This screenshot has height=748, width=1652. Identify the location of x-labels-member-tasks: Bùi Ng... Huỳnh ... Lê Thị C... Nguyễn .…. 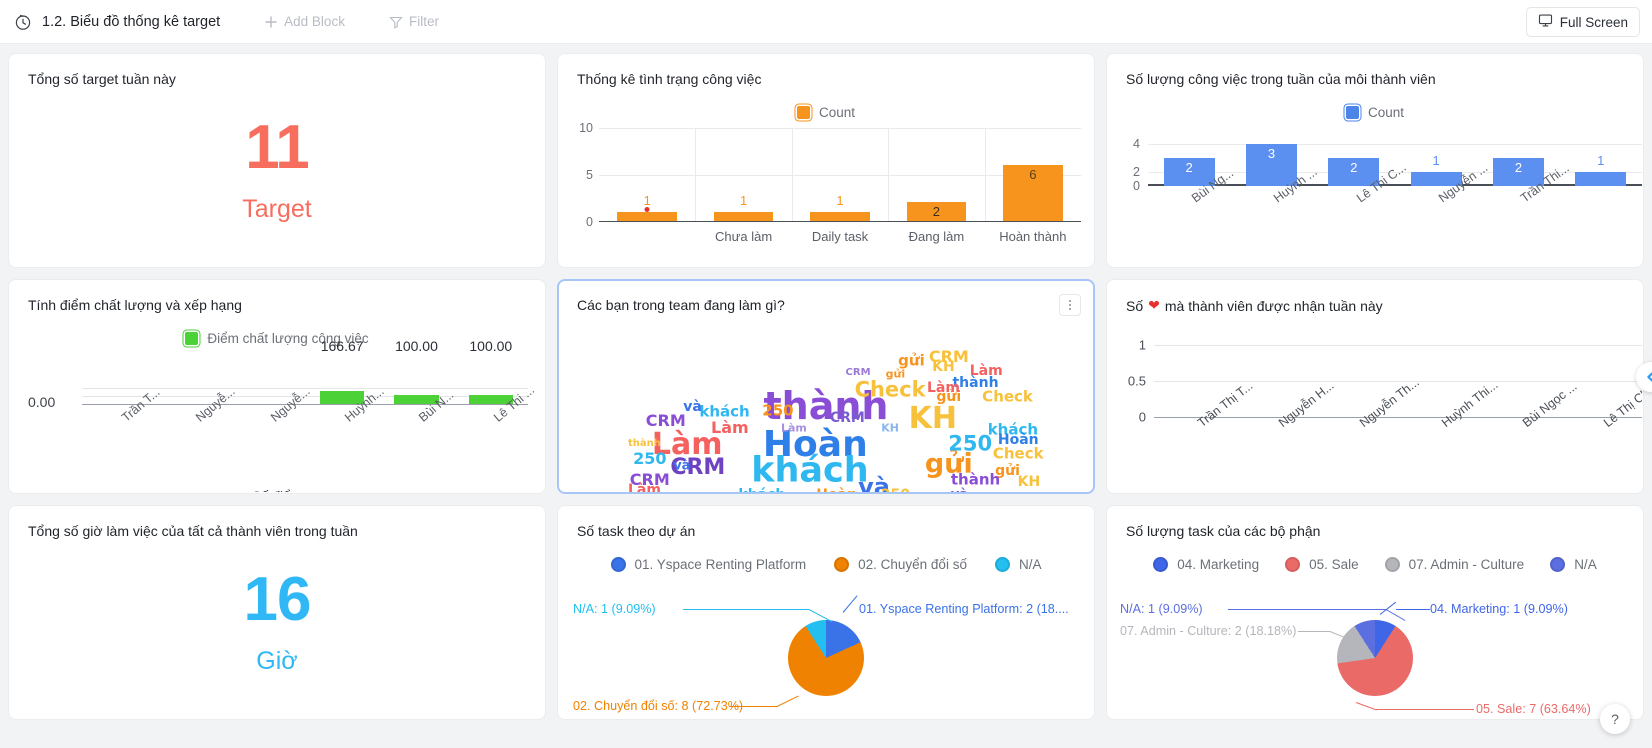
(1395, 213).